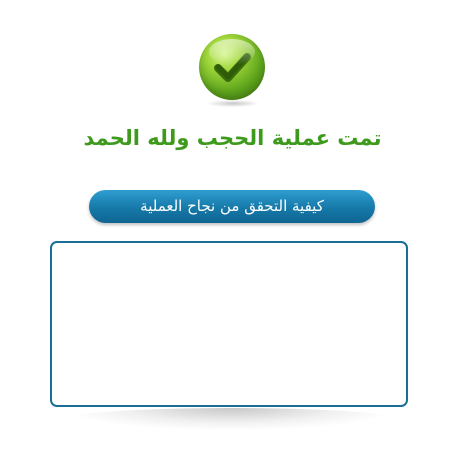 This screenshot has width=465, height=459. I want to click on content-box-shadow, so click(231, 419).